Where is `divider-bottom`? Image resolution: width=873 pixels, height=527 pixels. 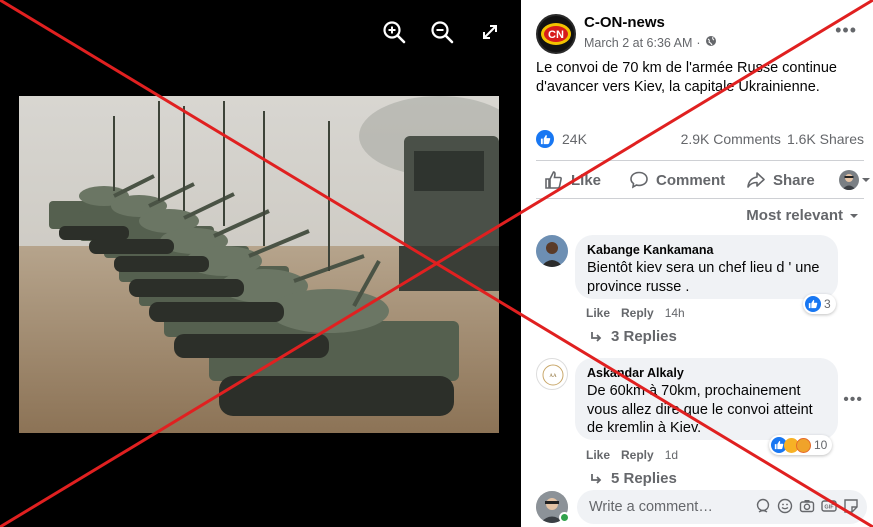 divider-bottom is located at coordinates (700, 198).